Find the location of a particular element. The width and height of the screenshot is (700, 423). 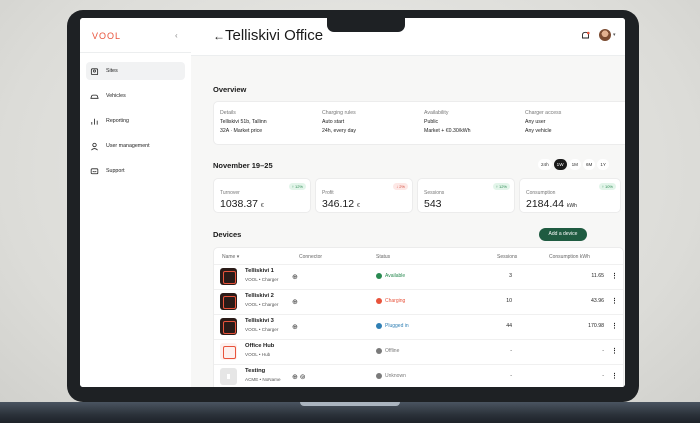

status-badge: Available is located at coordinates (390, 276).